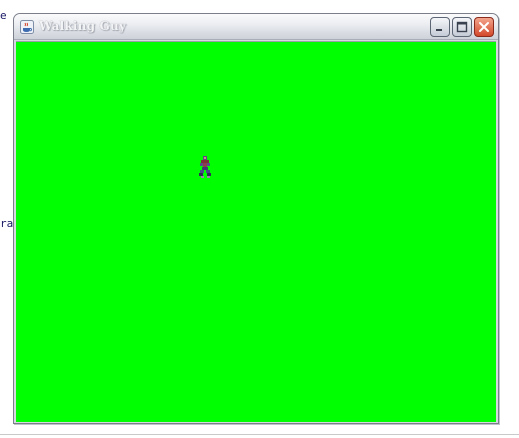 The width and height of the screenshot is (519, 438). I want to click on background-editor-text: e, so click(3, 16).